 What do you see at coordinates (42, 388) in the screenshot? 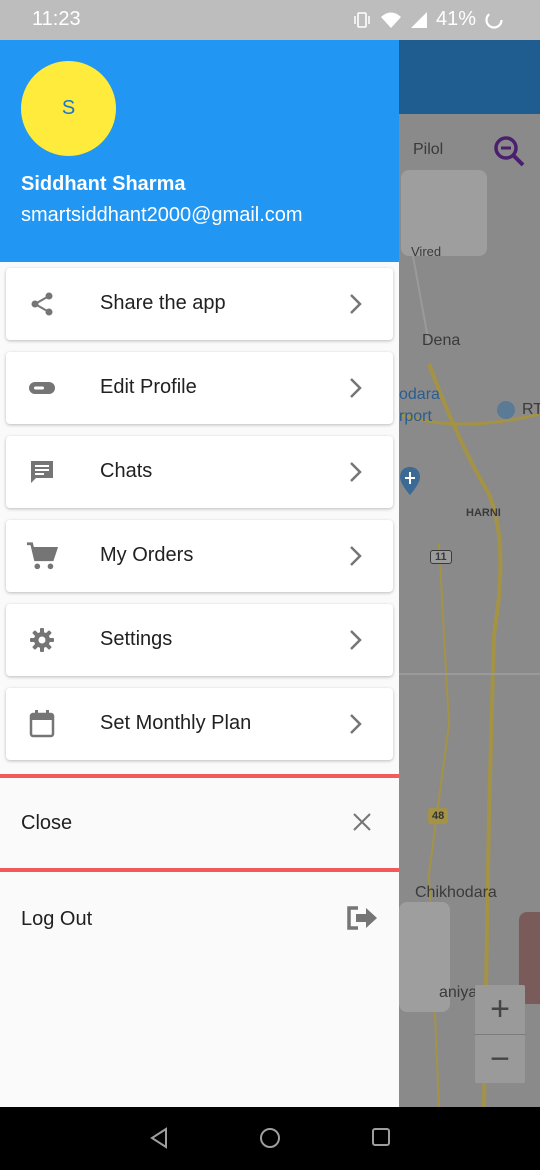
I see `toggle-icon` at bounding box center [42, 388].